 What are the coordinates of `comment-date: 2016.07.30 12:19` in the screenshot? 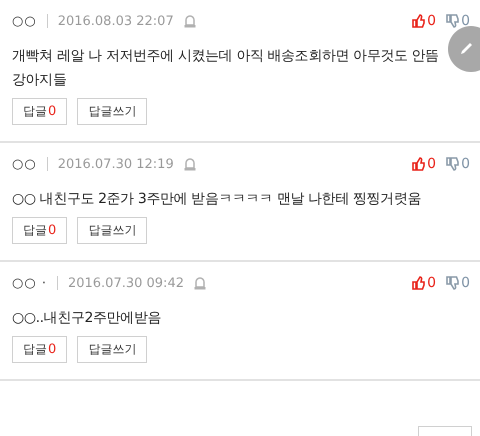 It's located at (116, 164).